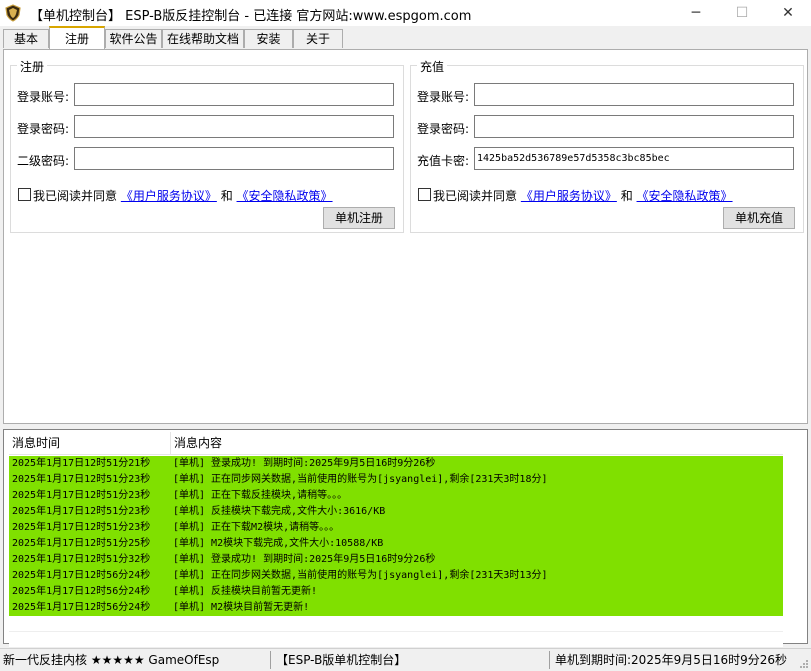  I want to click on minimize-icon: ─, so click(696, 13).